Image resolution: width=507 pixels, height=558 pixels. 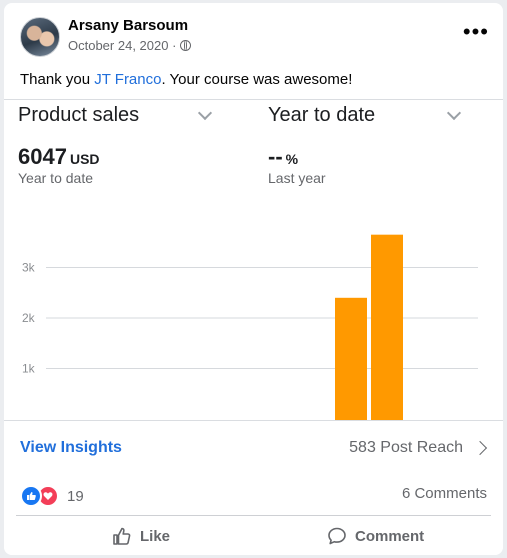 What do you see at coordinates (40, 37) in the screenshot?
I see `author-avatar` at bounding box center [40, 37].